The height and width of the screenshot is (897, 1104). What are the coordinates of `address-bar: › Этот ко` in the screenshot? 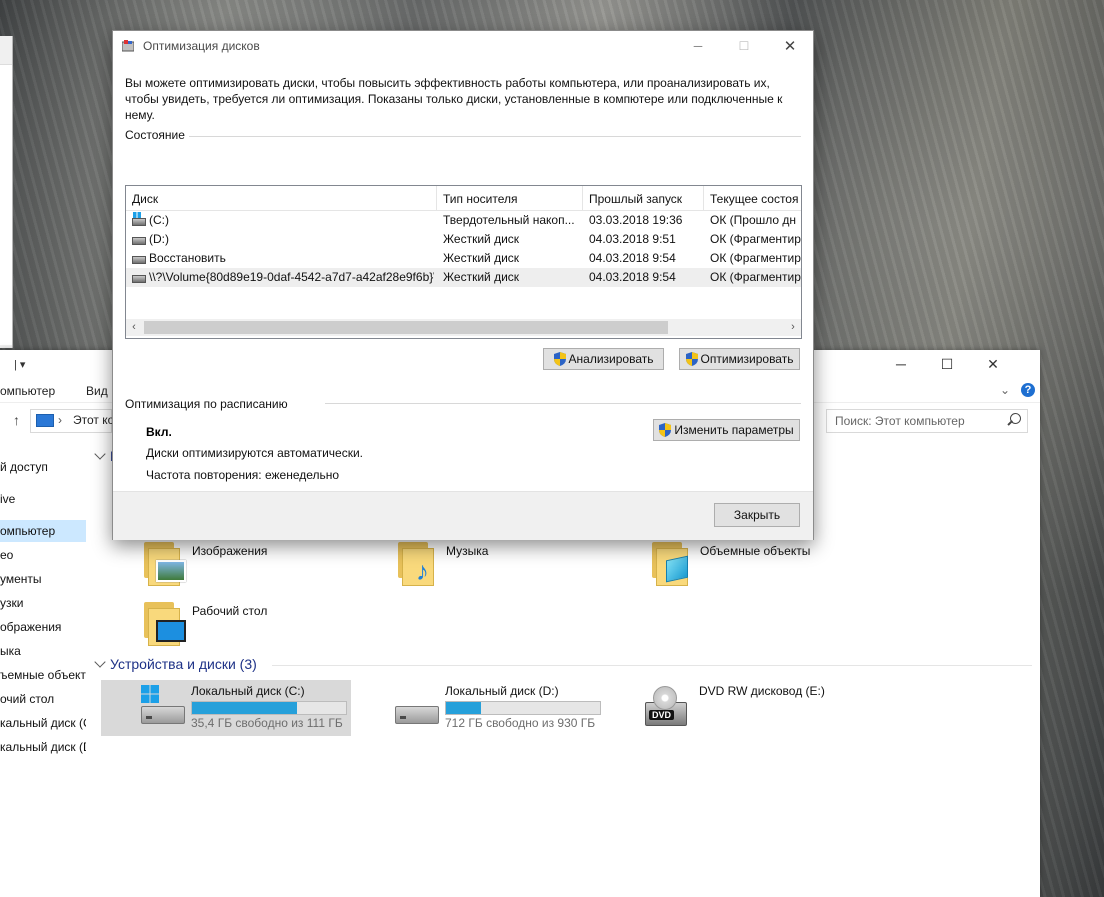 It's located at (72, 421).